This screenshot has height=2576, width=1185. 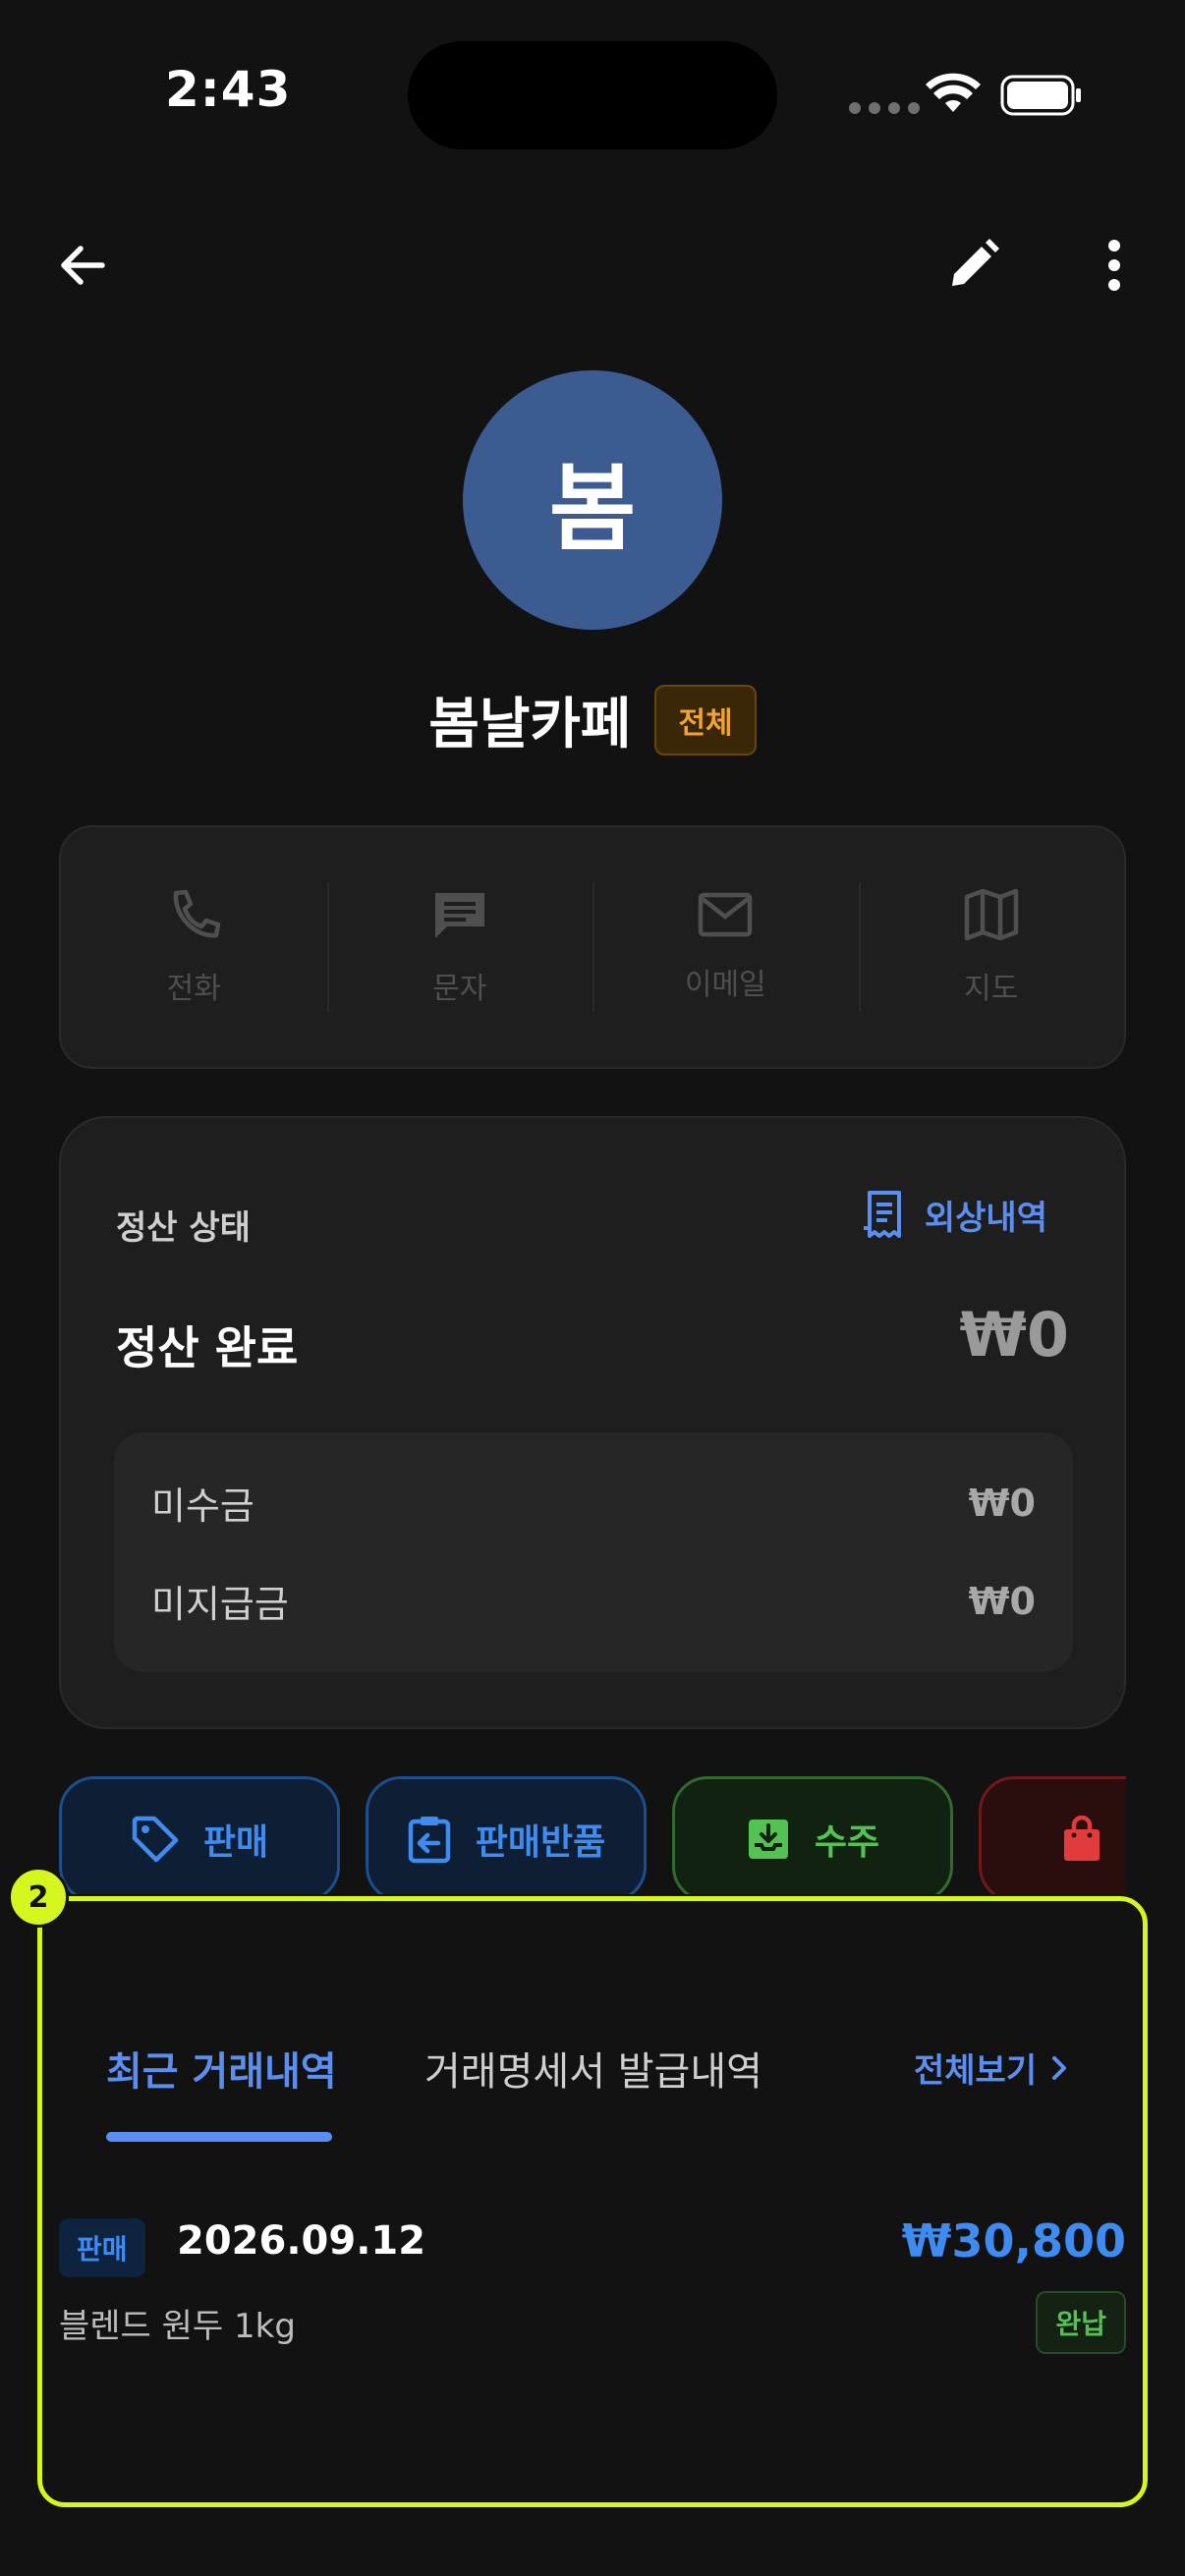 What do you see at coordinates (725, 985) in the screenshot?
I see `contact-label: 이메일` at bounding box center [725, 985].